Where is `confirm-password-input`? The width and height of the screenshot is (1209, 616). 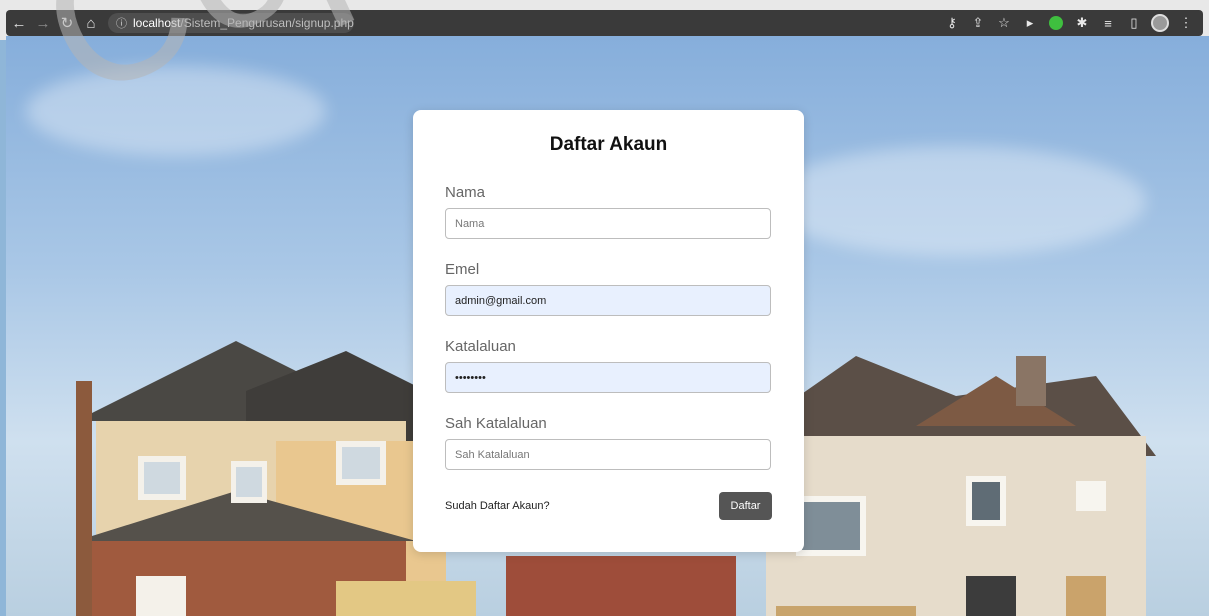
confirm-password-input is located at coordinates (608, 454).